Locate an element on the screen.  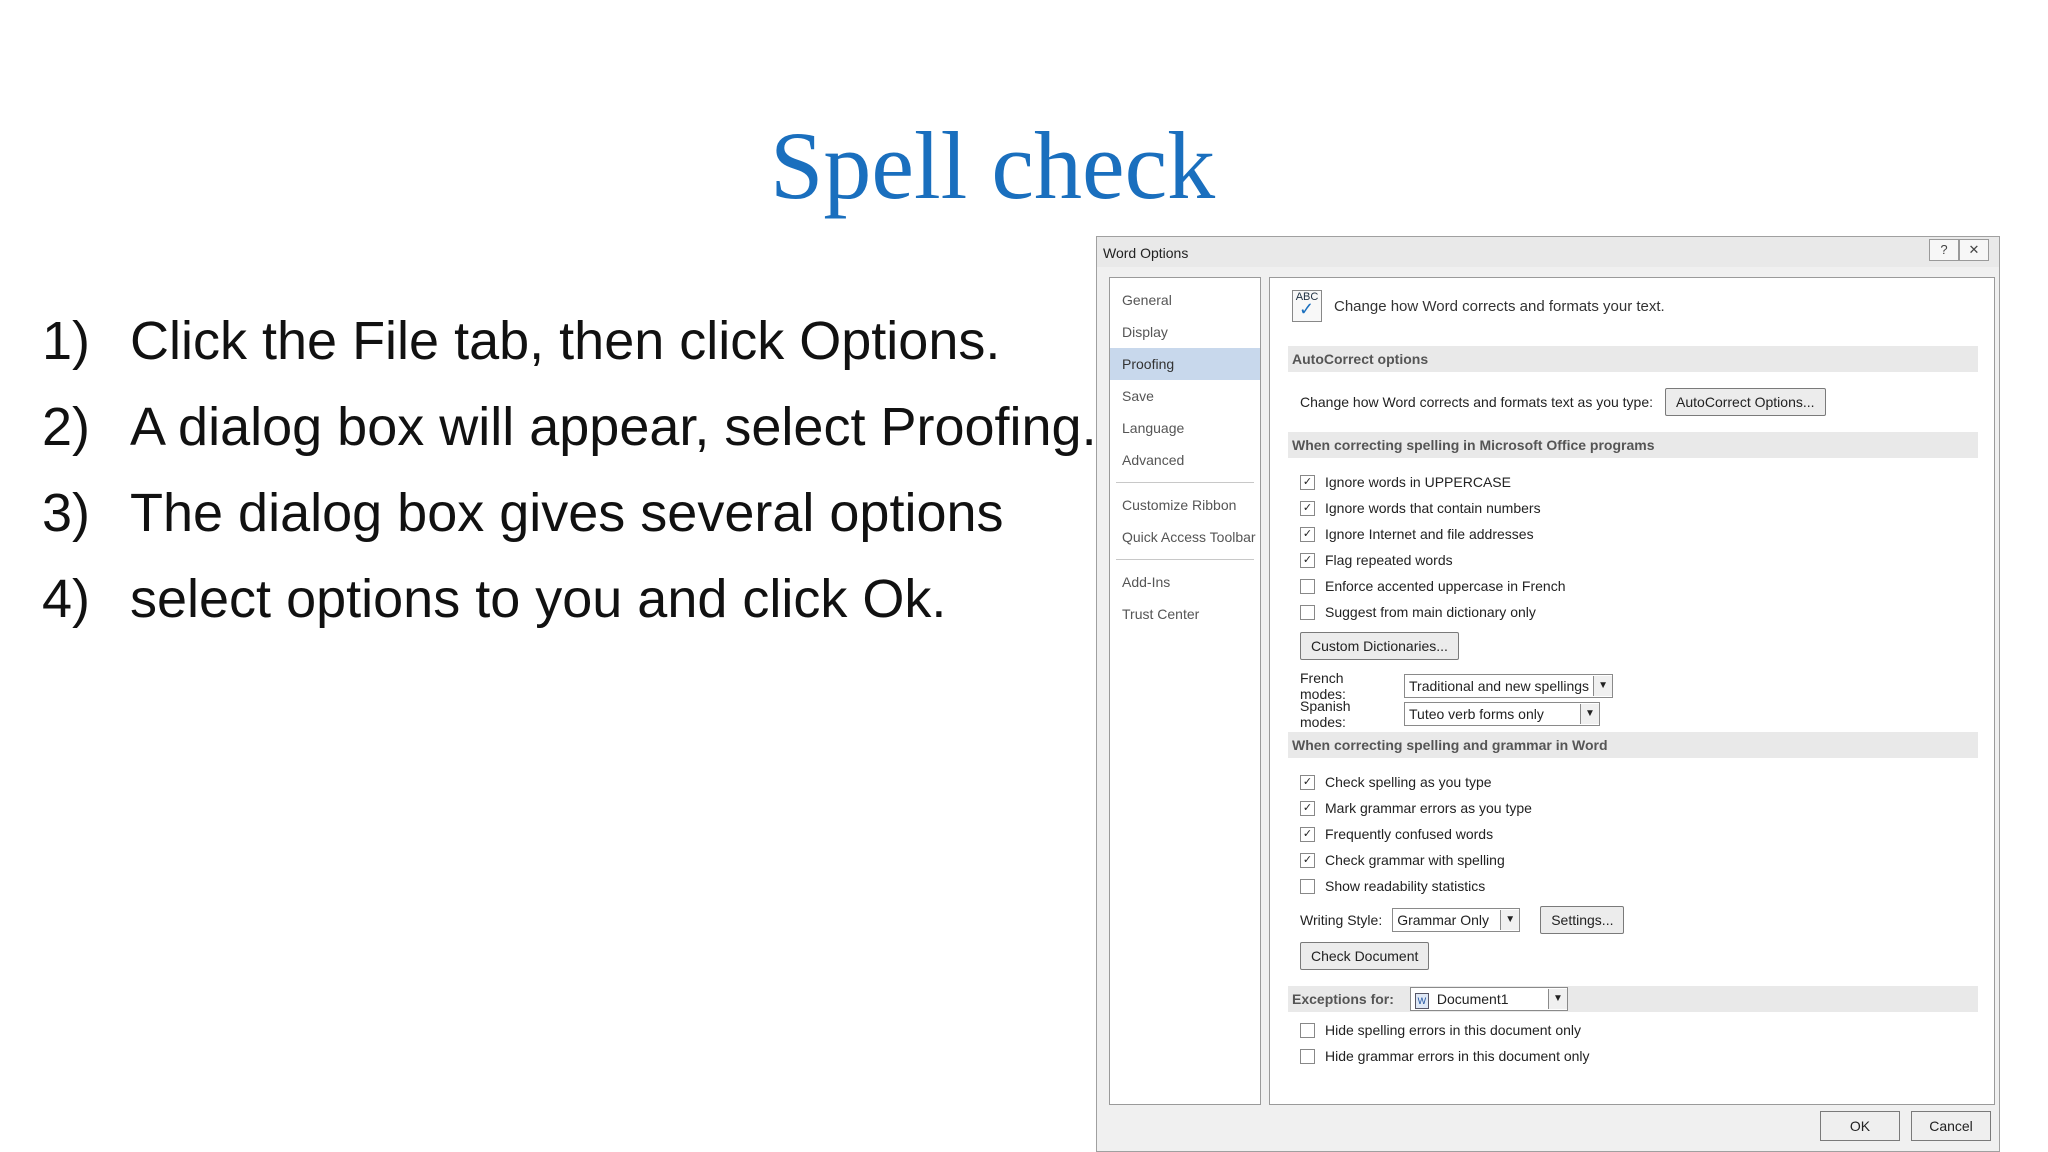
exceptions-select: W Document1 ▼ is located at coordinates (1488, 999).